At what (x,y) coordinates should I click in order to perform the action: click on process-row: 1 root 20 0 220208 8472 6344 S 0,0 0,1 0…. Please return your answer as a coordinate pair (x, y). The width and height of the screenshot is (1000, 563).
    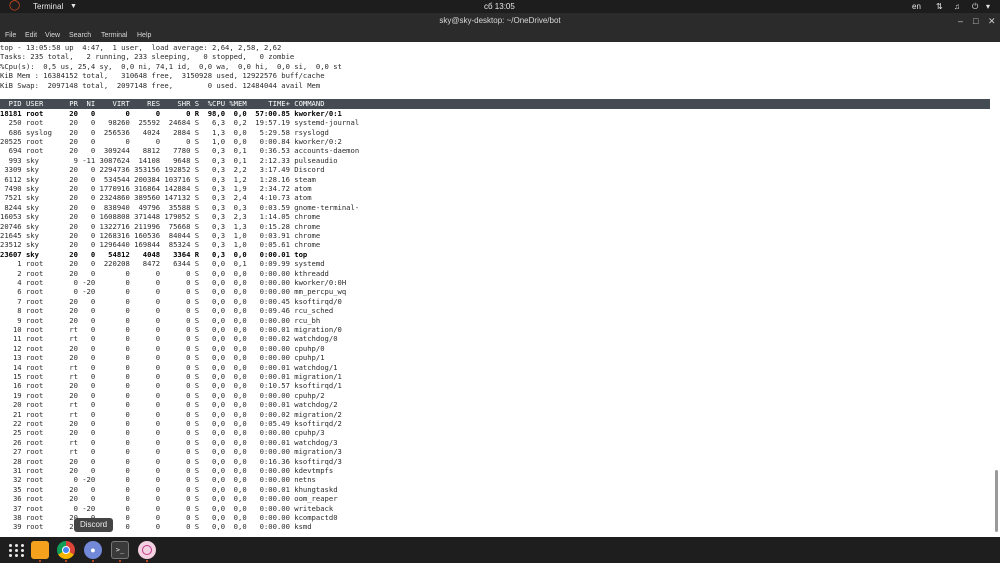
    Looking at the image, I should click on (162, 264).